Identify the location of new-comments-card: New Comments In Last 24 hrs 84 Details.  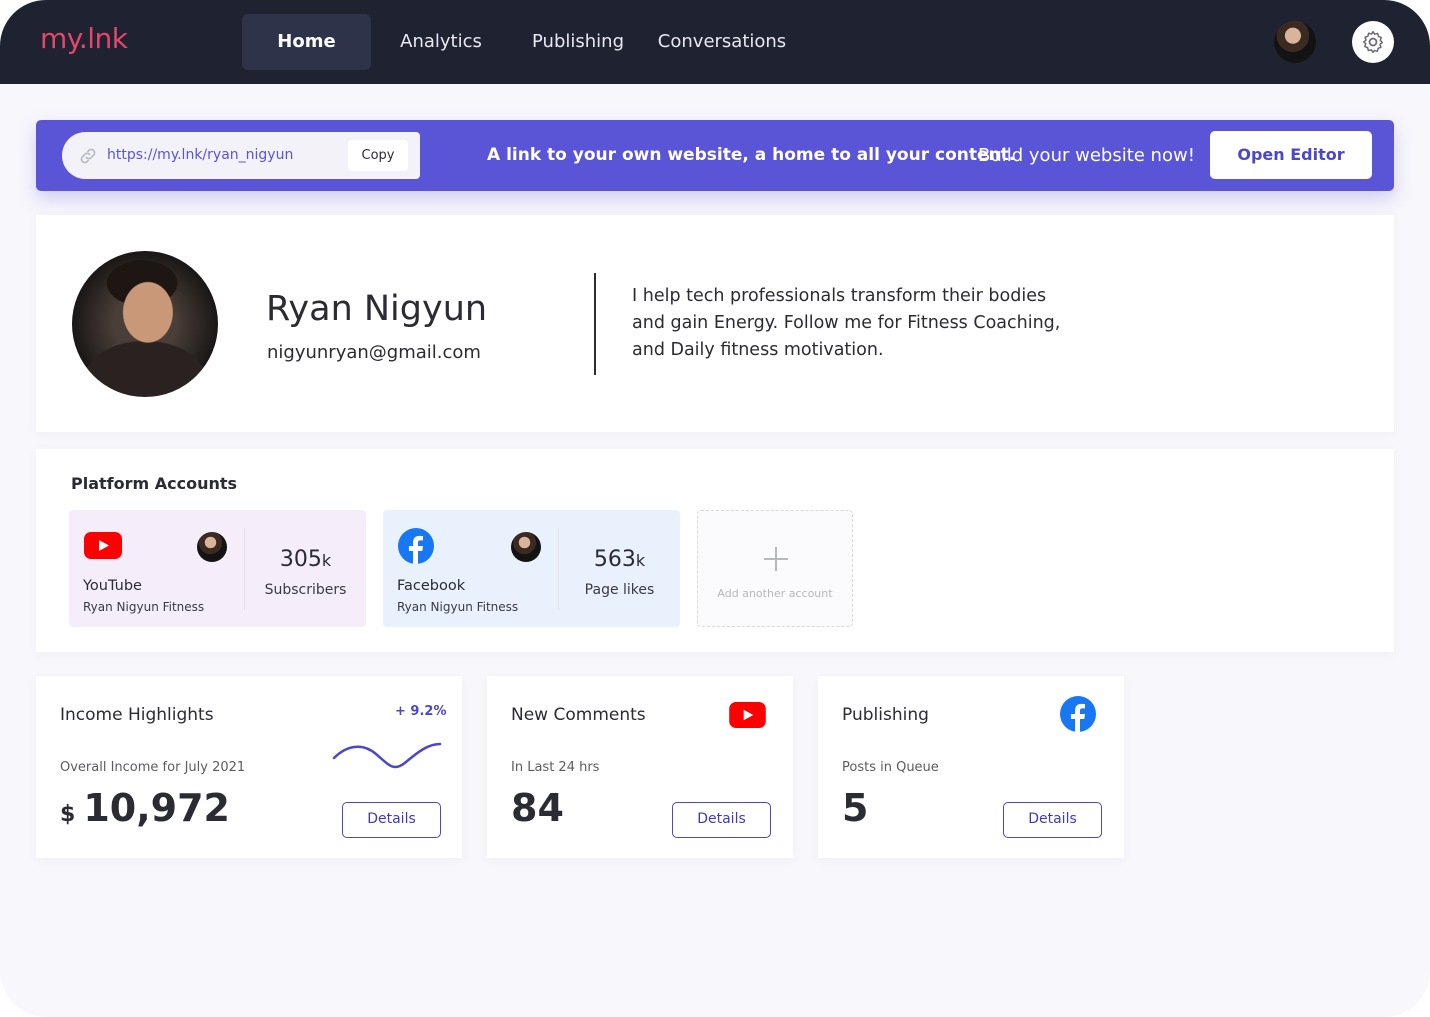
(640, 767).